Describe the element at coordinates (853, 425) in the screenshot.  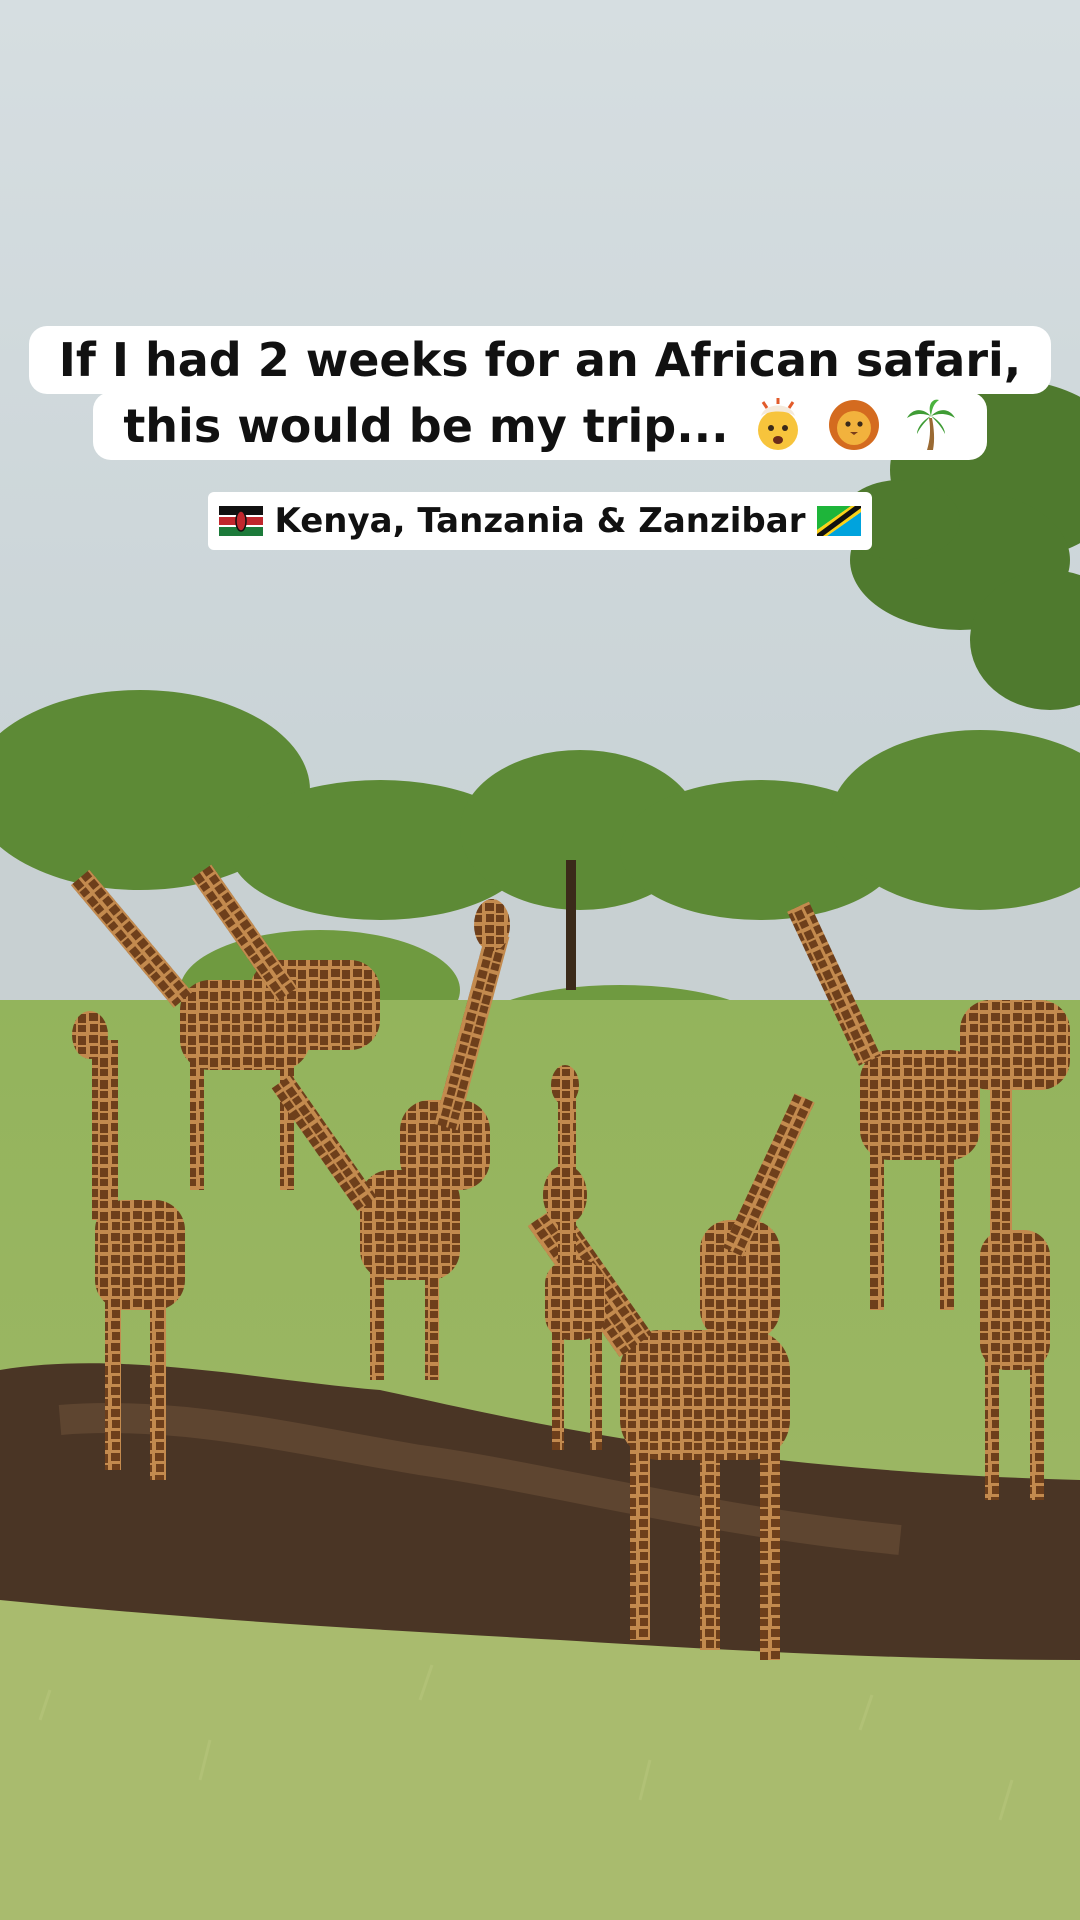
I see `lion-face-emoji-icon` at that location.